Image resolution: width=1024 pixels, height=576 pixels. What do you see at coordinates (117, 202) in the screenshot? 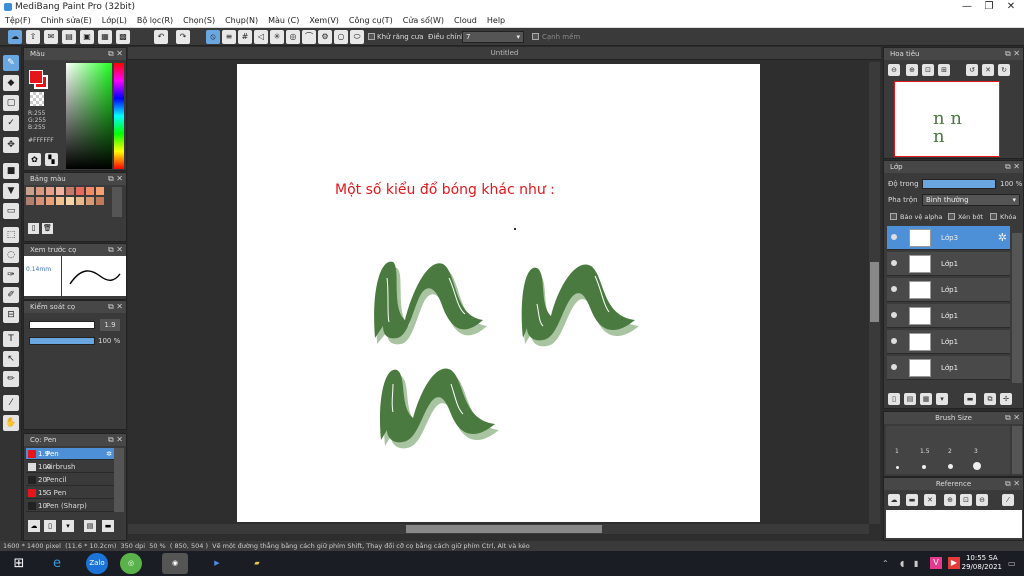
I see `swatch-scrollbar` at bounding box center [117, 202].